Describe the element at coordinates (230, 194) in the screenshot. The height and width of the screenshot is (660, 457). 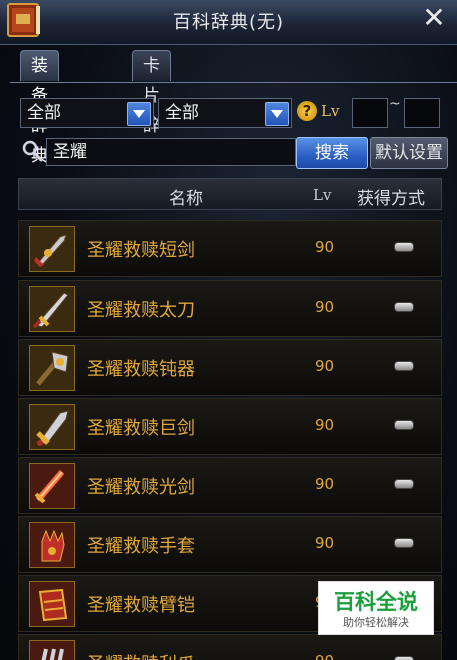
I see `table-header: 名称 Lv 获得方式` at that location.